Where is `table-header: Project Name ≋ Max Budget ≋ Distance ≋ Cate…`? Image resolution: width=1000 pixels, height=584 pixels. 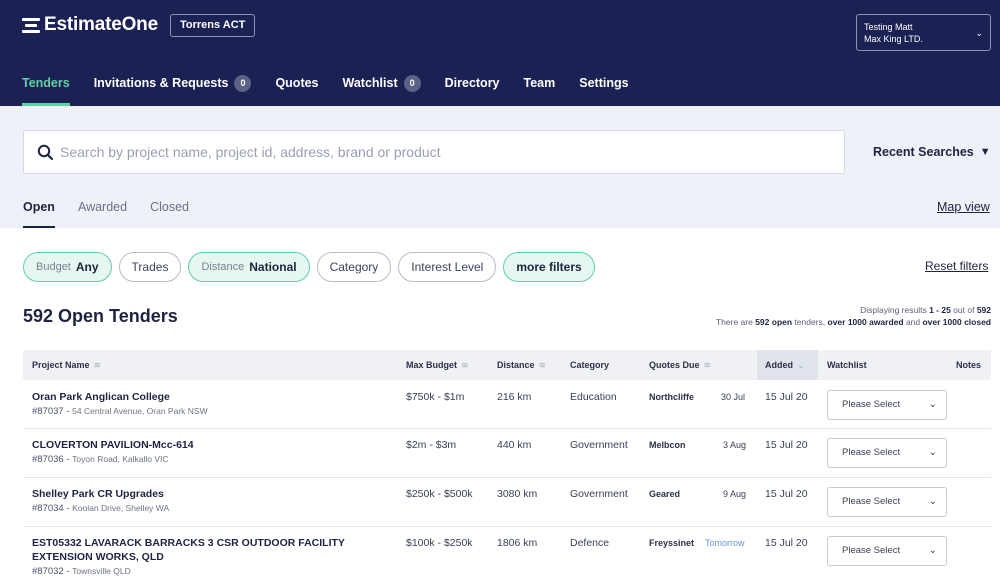
table-header: Project Name ≋ Max Budget ≋ Distance ≋ Cate… is located at coordinates (507, 365).